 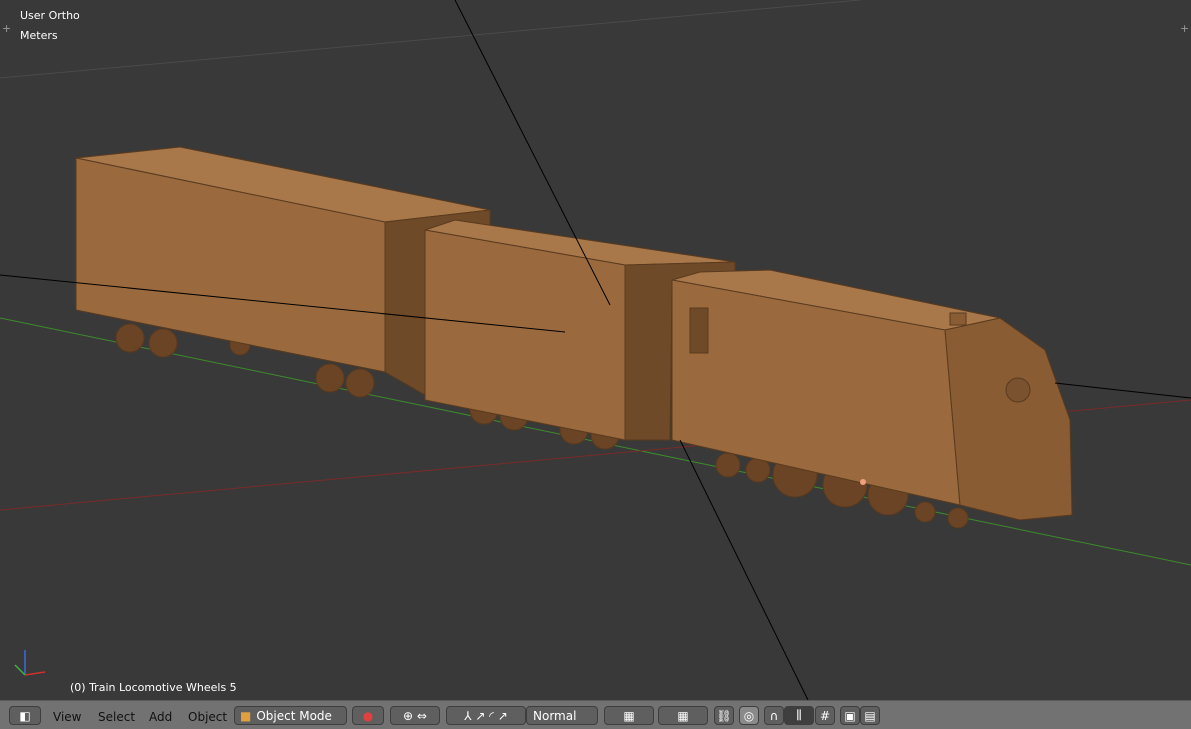 I want to click on render-button: ▣, so click(x=850, y=715).